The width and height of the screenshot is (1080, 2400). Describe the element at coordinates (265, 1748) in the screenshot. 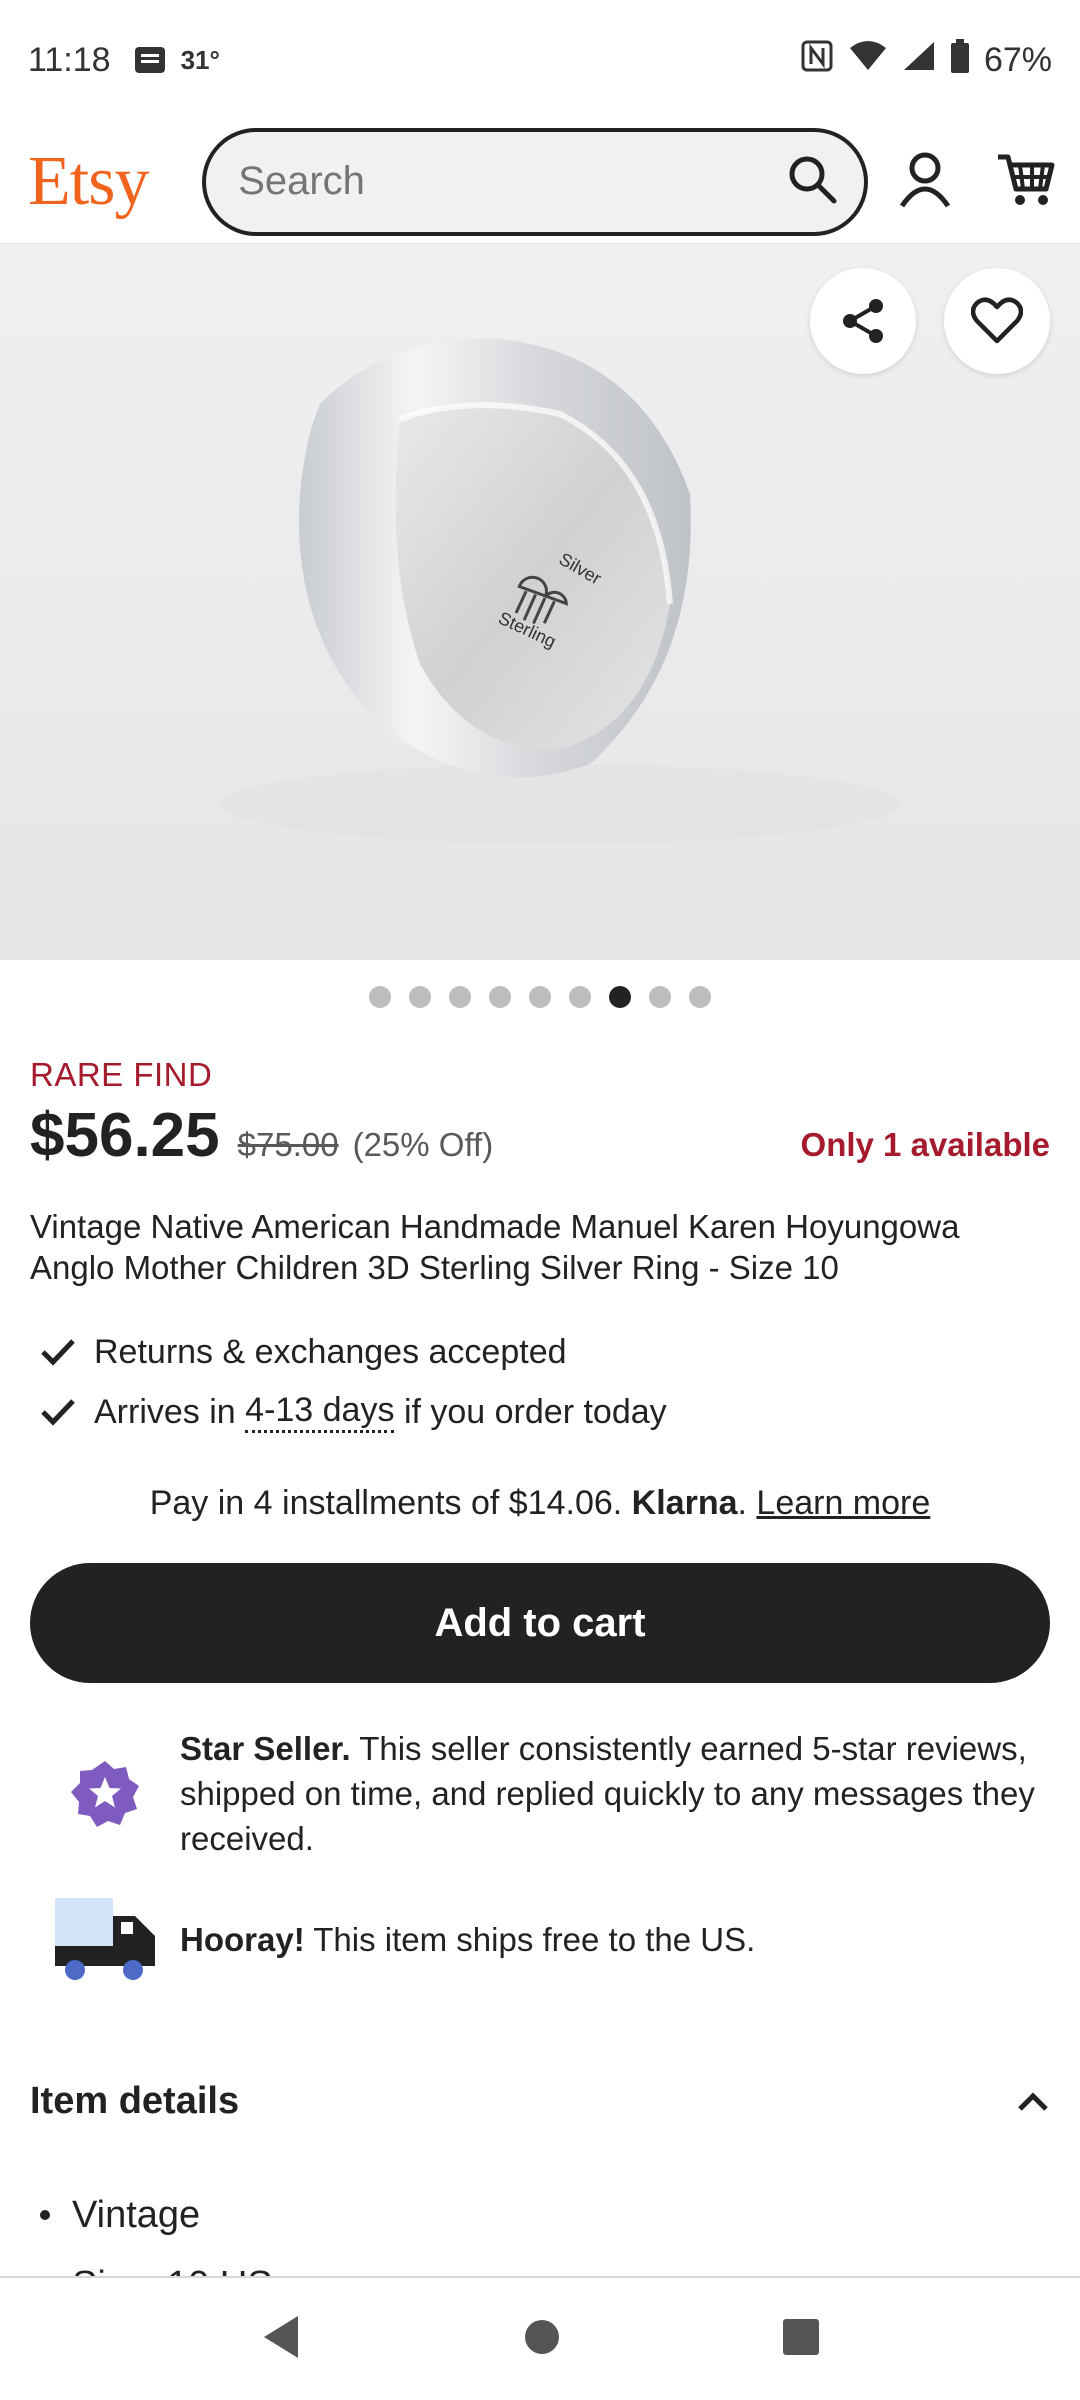

I see `star-seller-title: Star Seller.` at that location.